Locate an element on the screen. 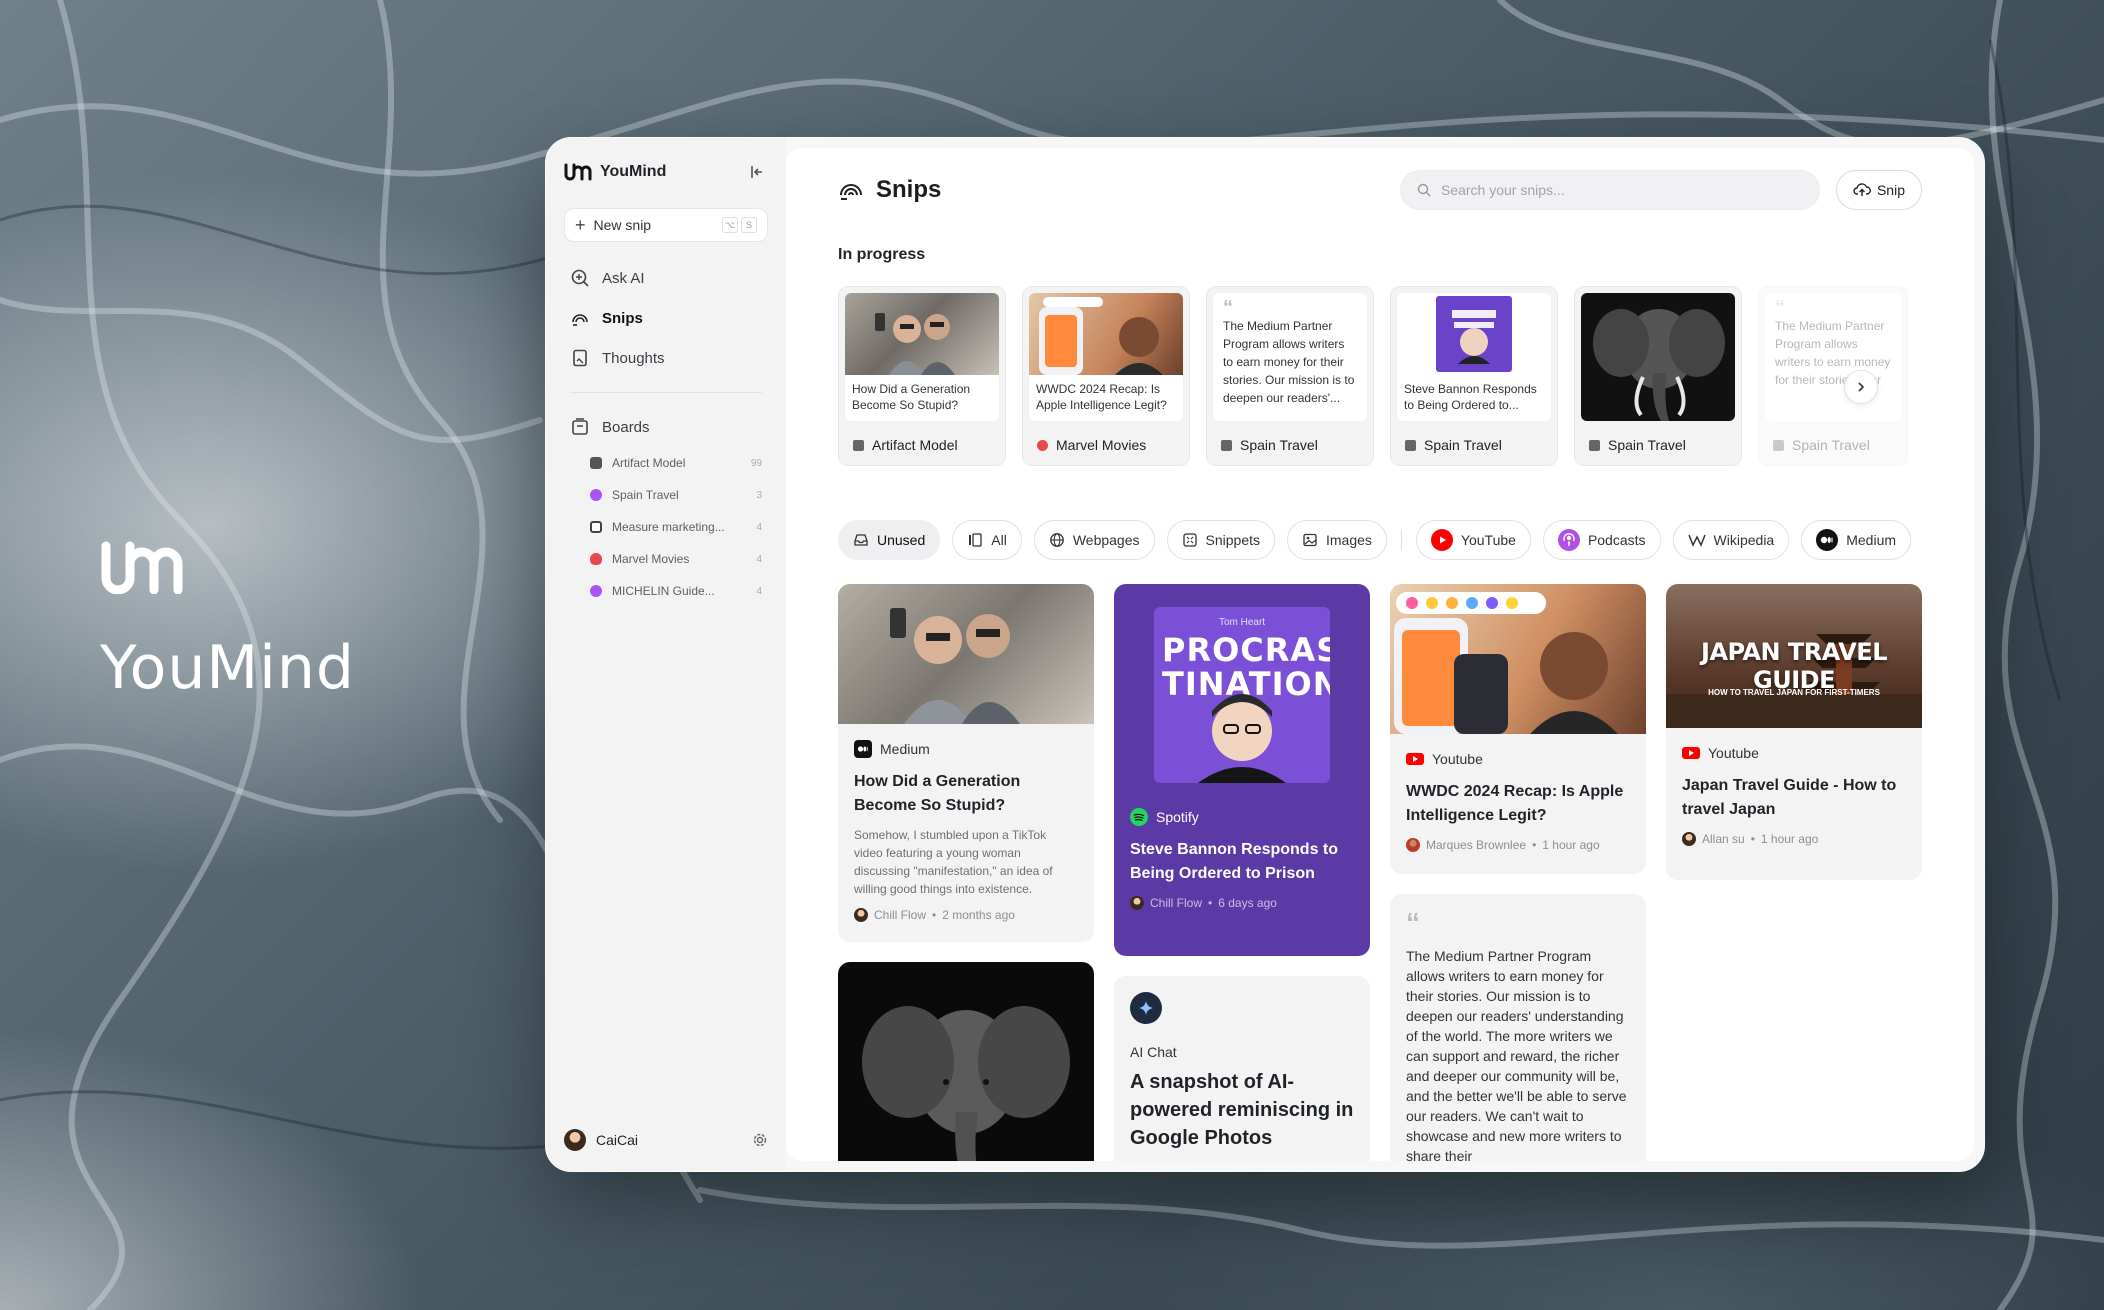  podcast-host-illustration is located at coordinates (1242, 738).